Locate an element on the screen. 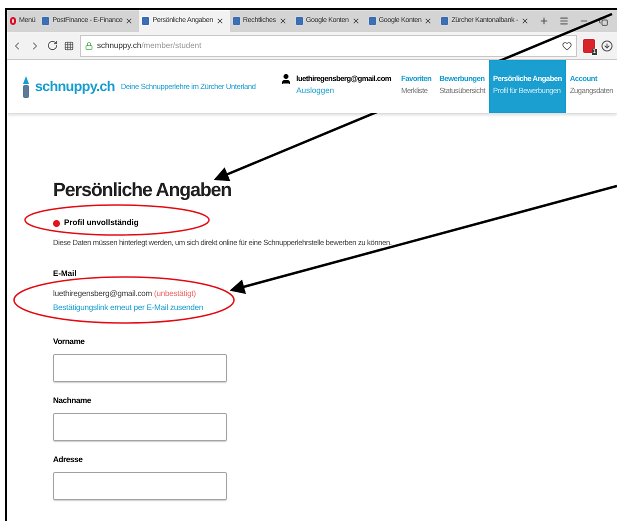 The width and height of the screenshot is (617, 521). address-field: schnuppy.ch/member/student is located at coordinates (328, 45).